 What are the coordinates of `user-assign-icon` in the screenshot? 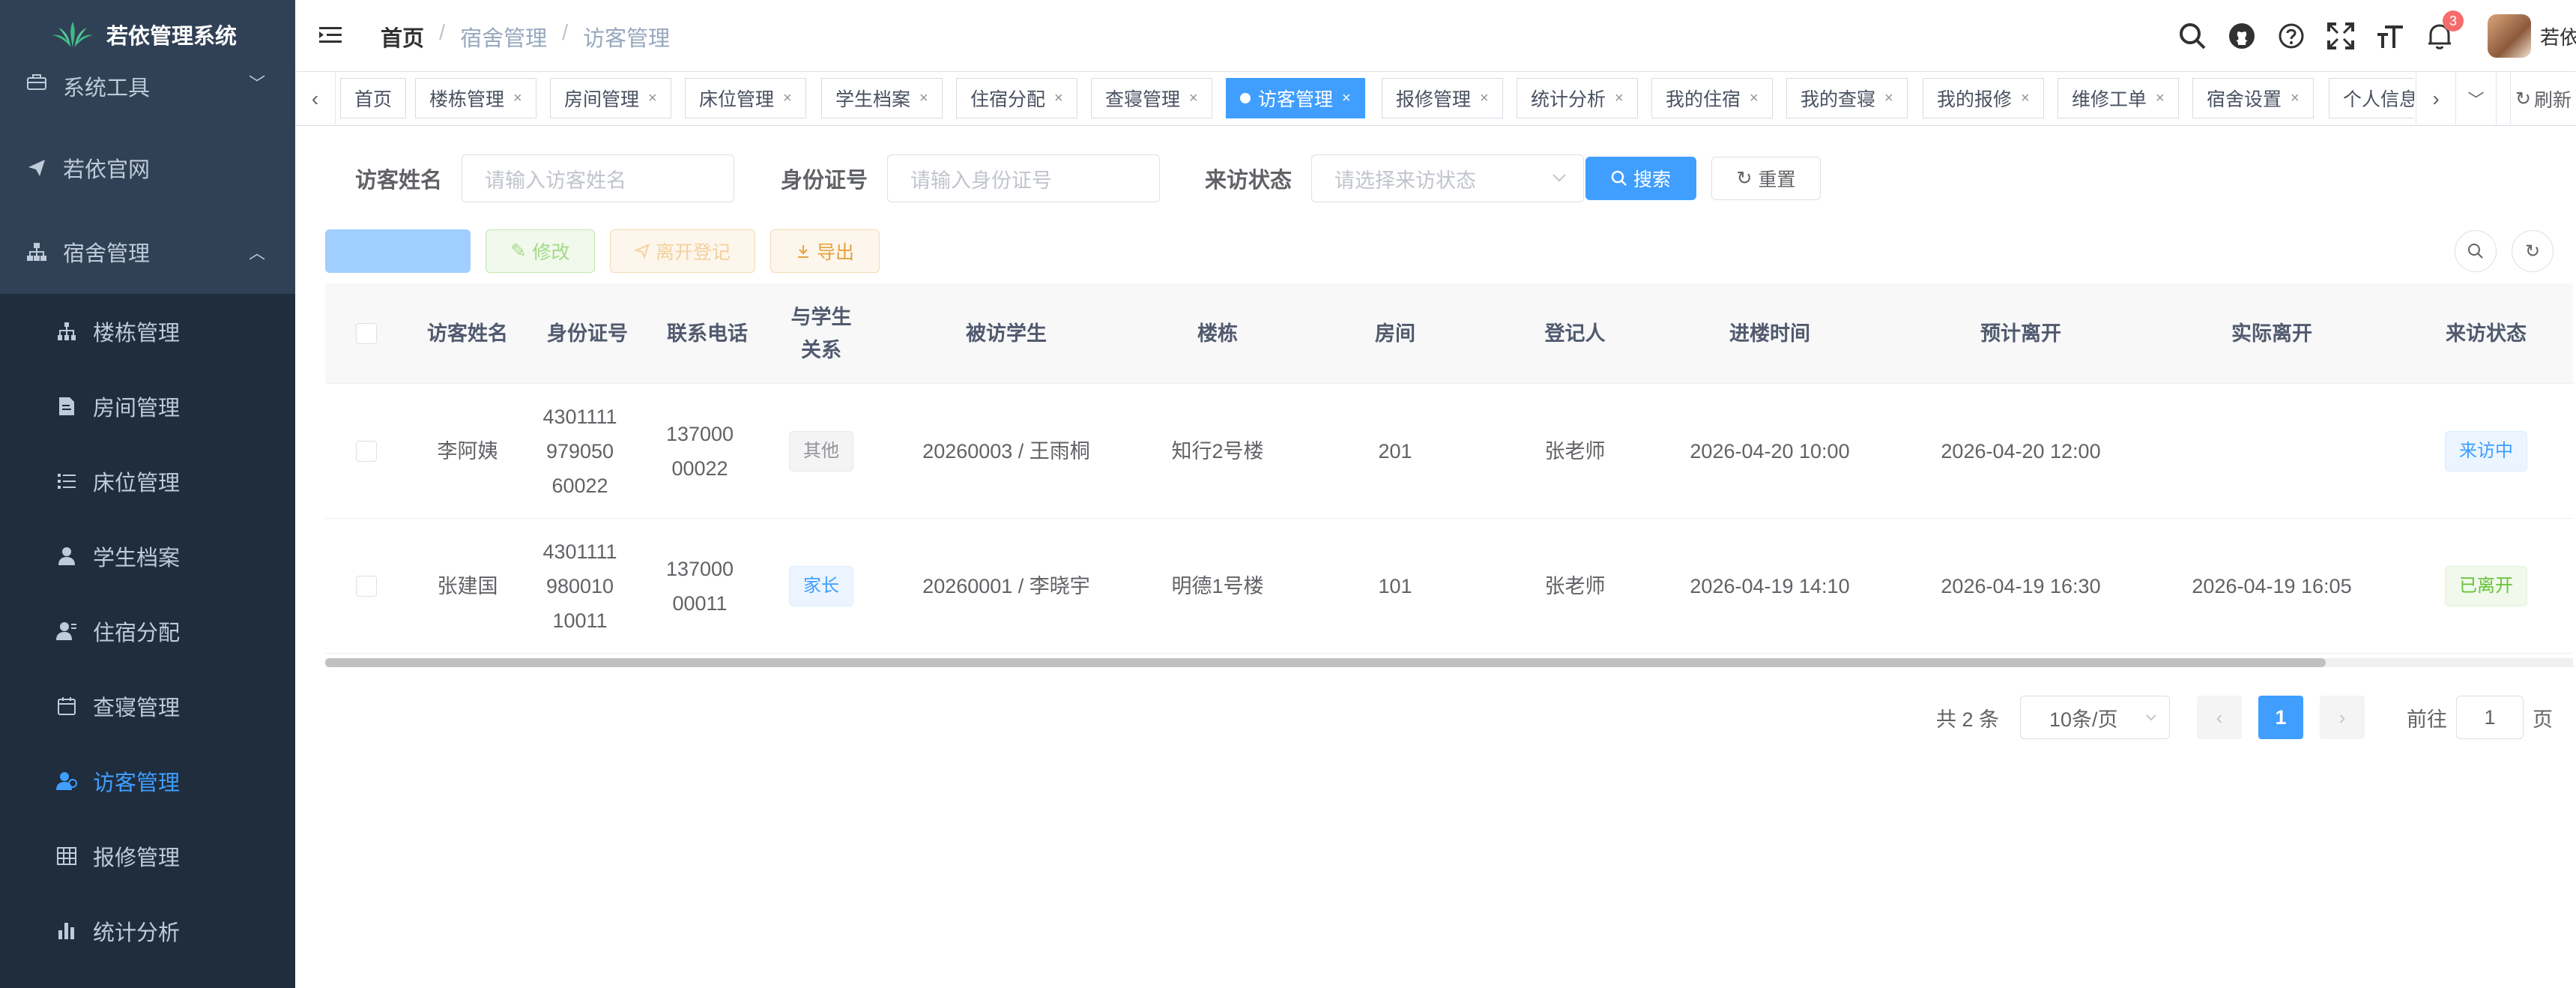 It's located at (66, 631).